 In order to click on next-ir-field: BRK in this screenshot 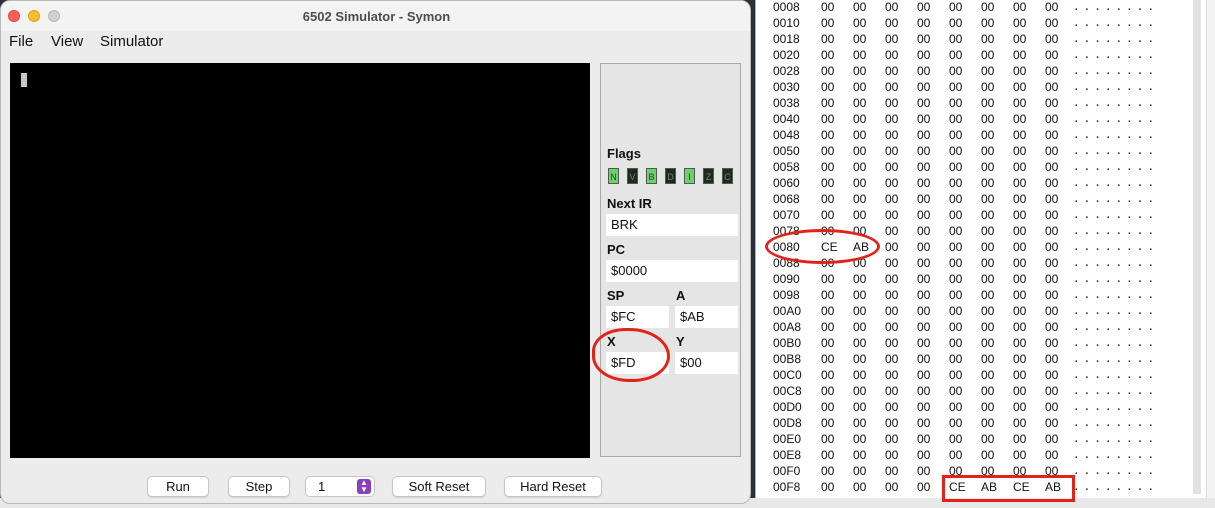, I will do `click(672, 225)`.